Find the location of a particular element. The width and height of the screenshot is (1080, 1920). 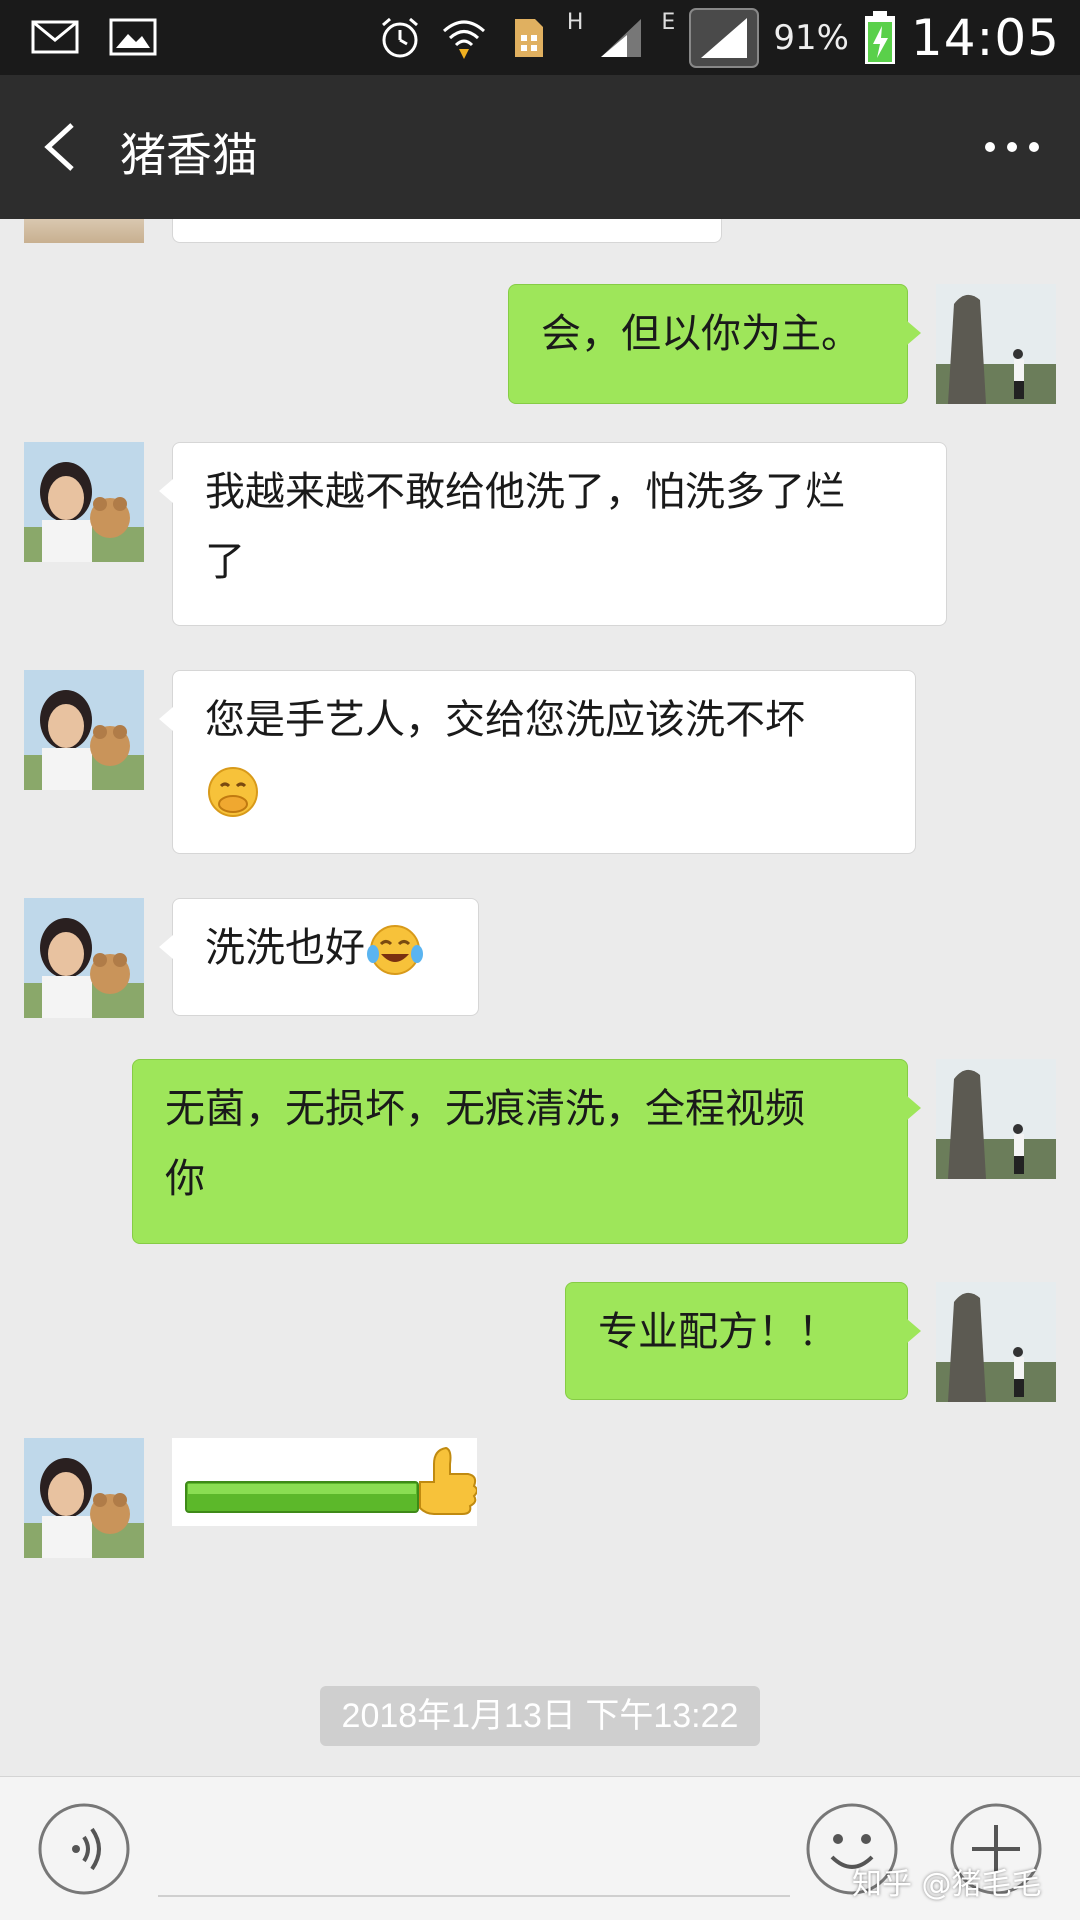

wifi-icon is located at coordinates (463, 39).